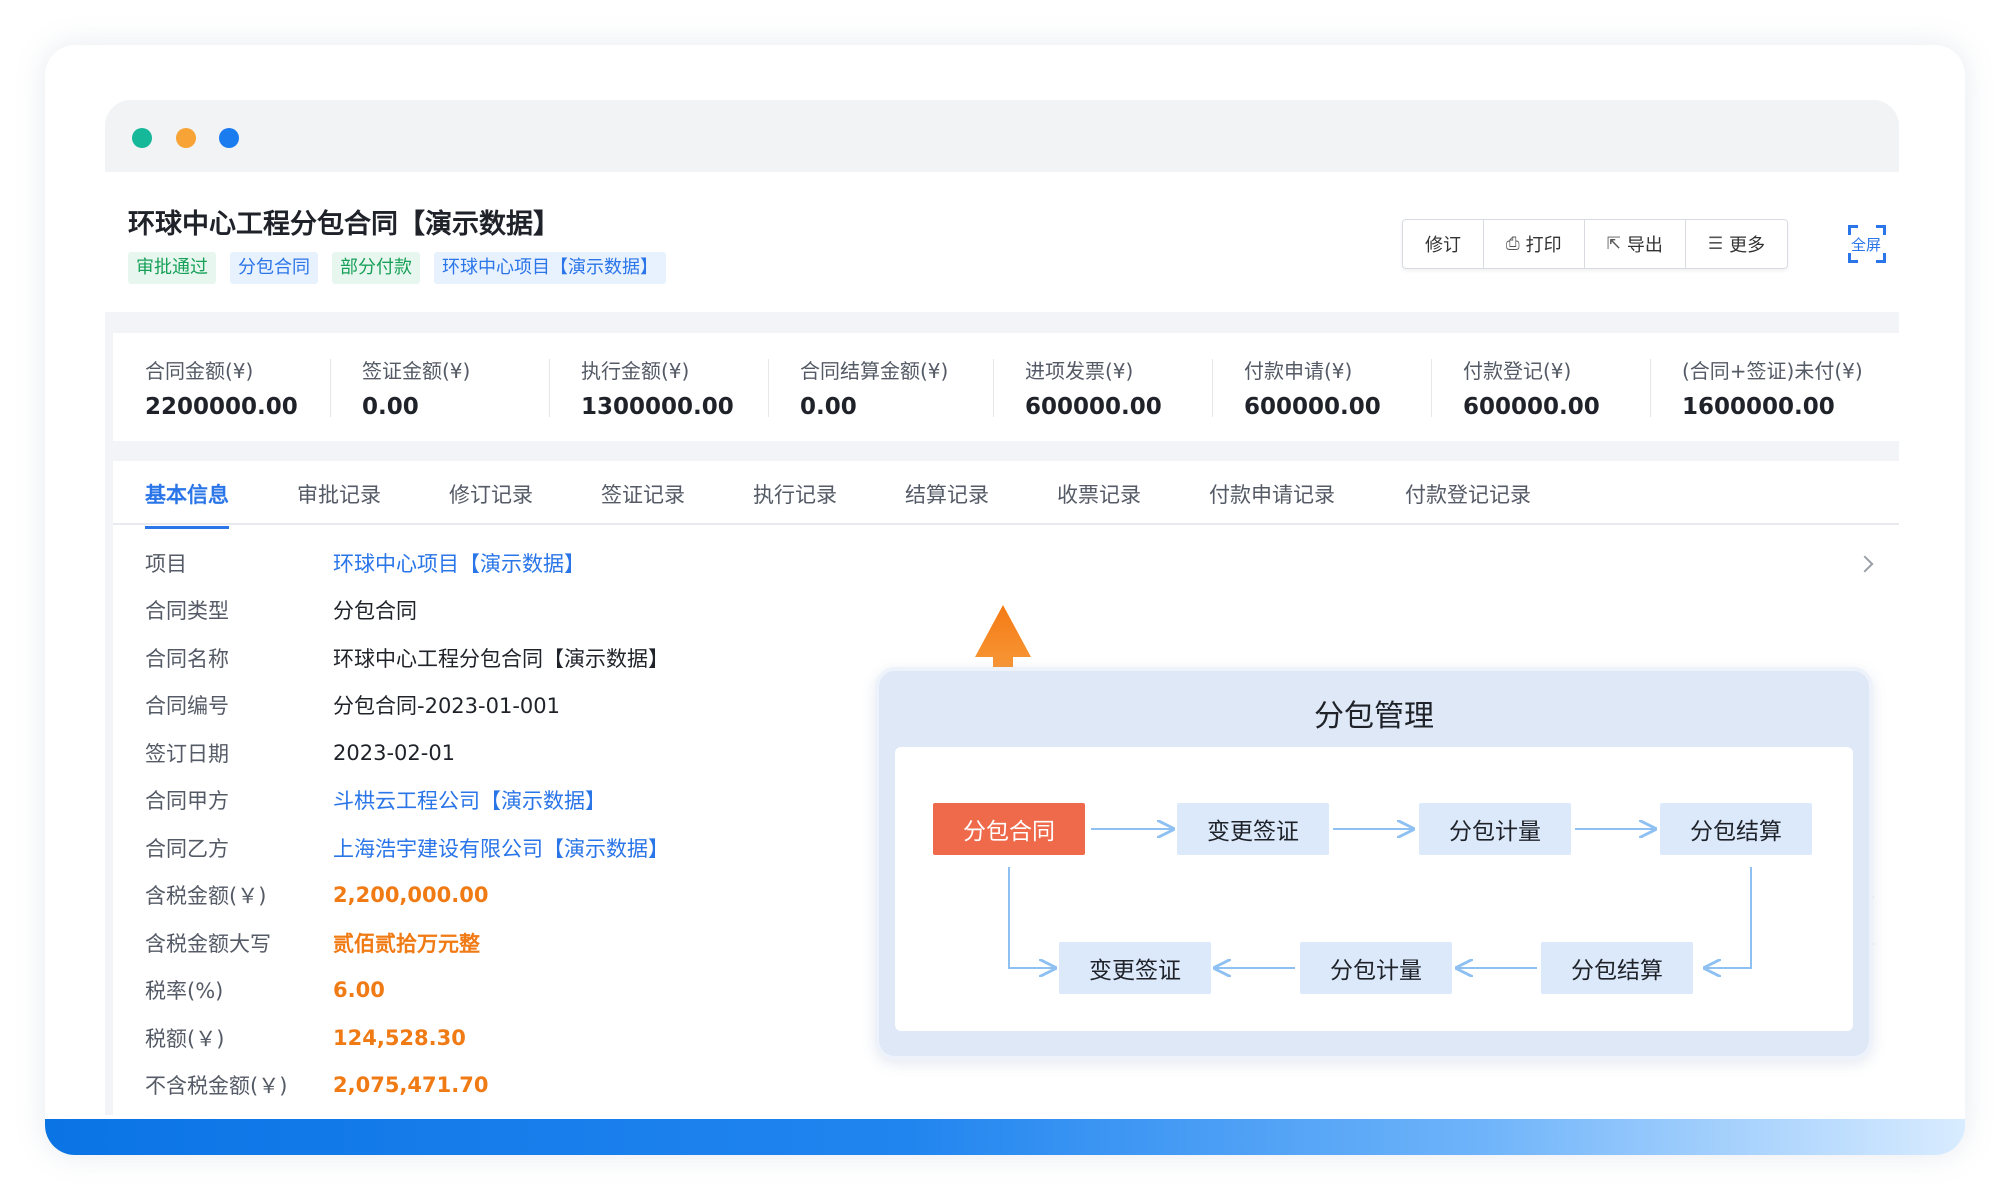 This screenshot has height=1200, width=2000. I want to click on project-badge: 环球中心项目【演示数据】, so click(550, 268).